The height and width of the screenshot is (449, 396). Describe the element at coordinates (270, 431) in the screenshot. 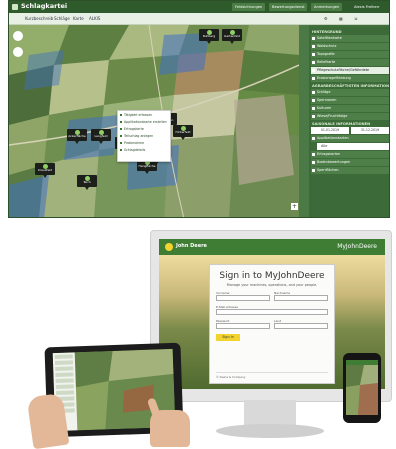

I see `monitor-base` at that location.